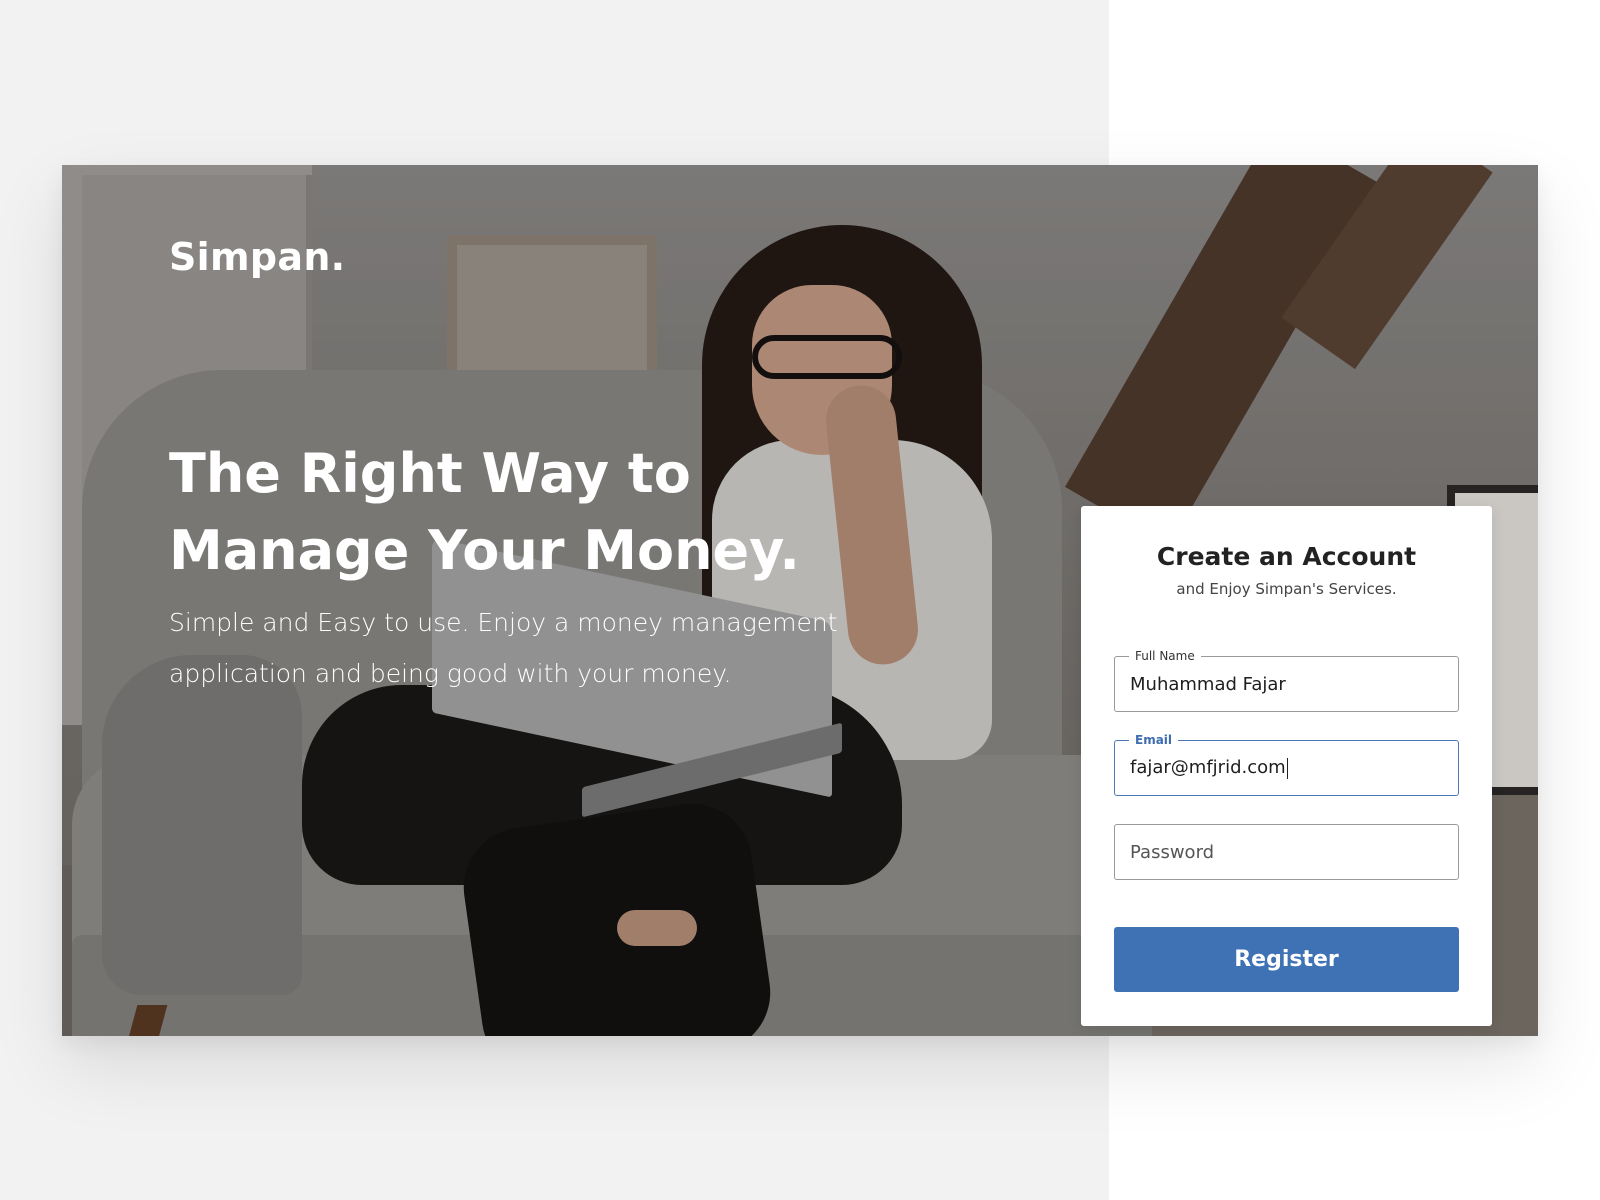 The image size is (1600, 1200). I want to click on email-value: fajar@mfjrid.com, so click(1208, 767).